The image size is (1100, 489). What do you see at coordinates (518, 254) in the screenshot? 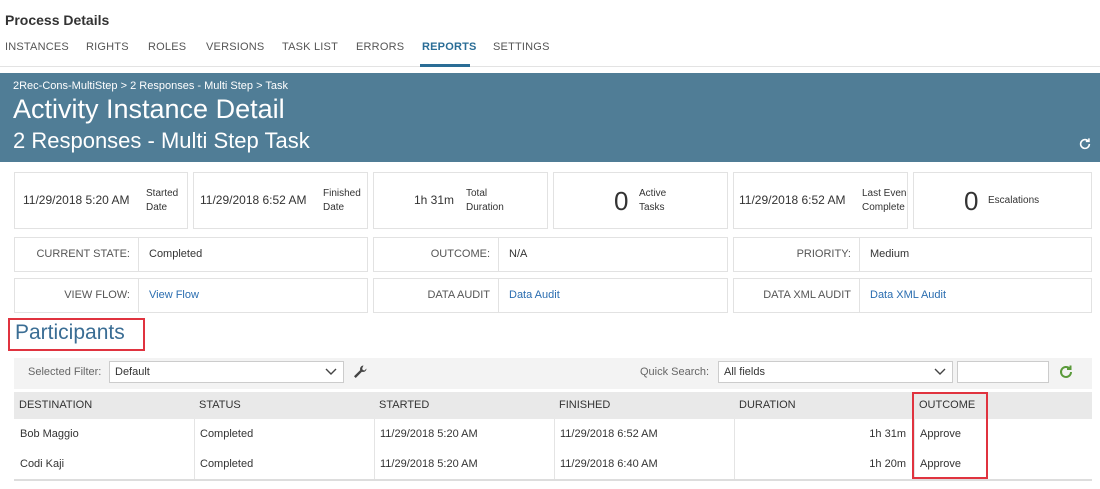
I see `outcome-value: N/A` at bounding box center [518, 254].